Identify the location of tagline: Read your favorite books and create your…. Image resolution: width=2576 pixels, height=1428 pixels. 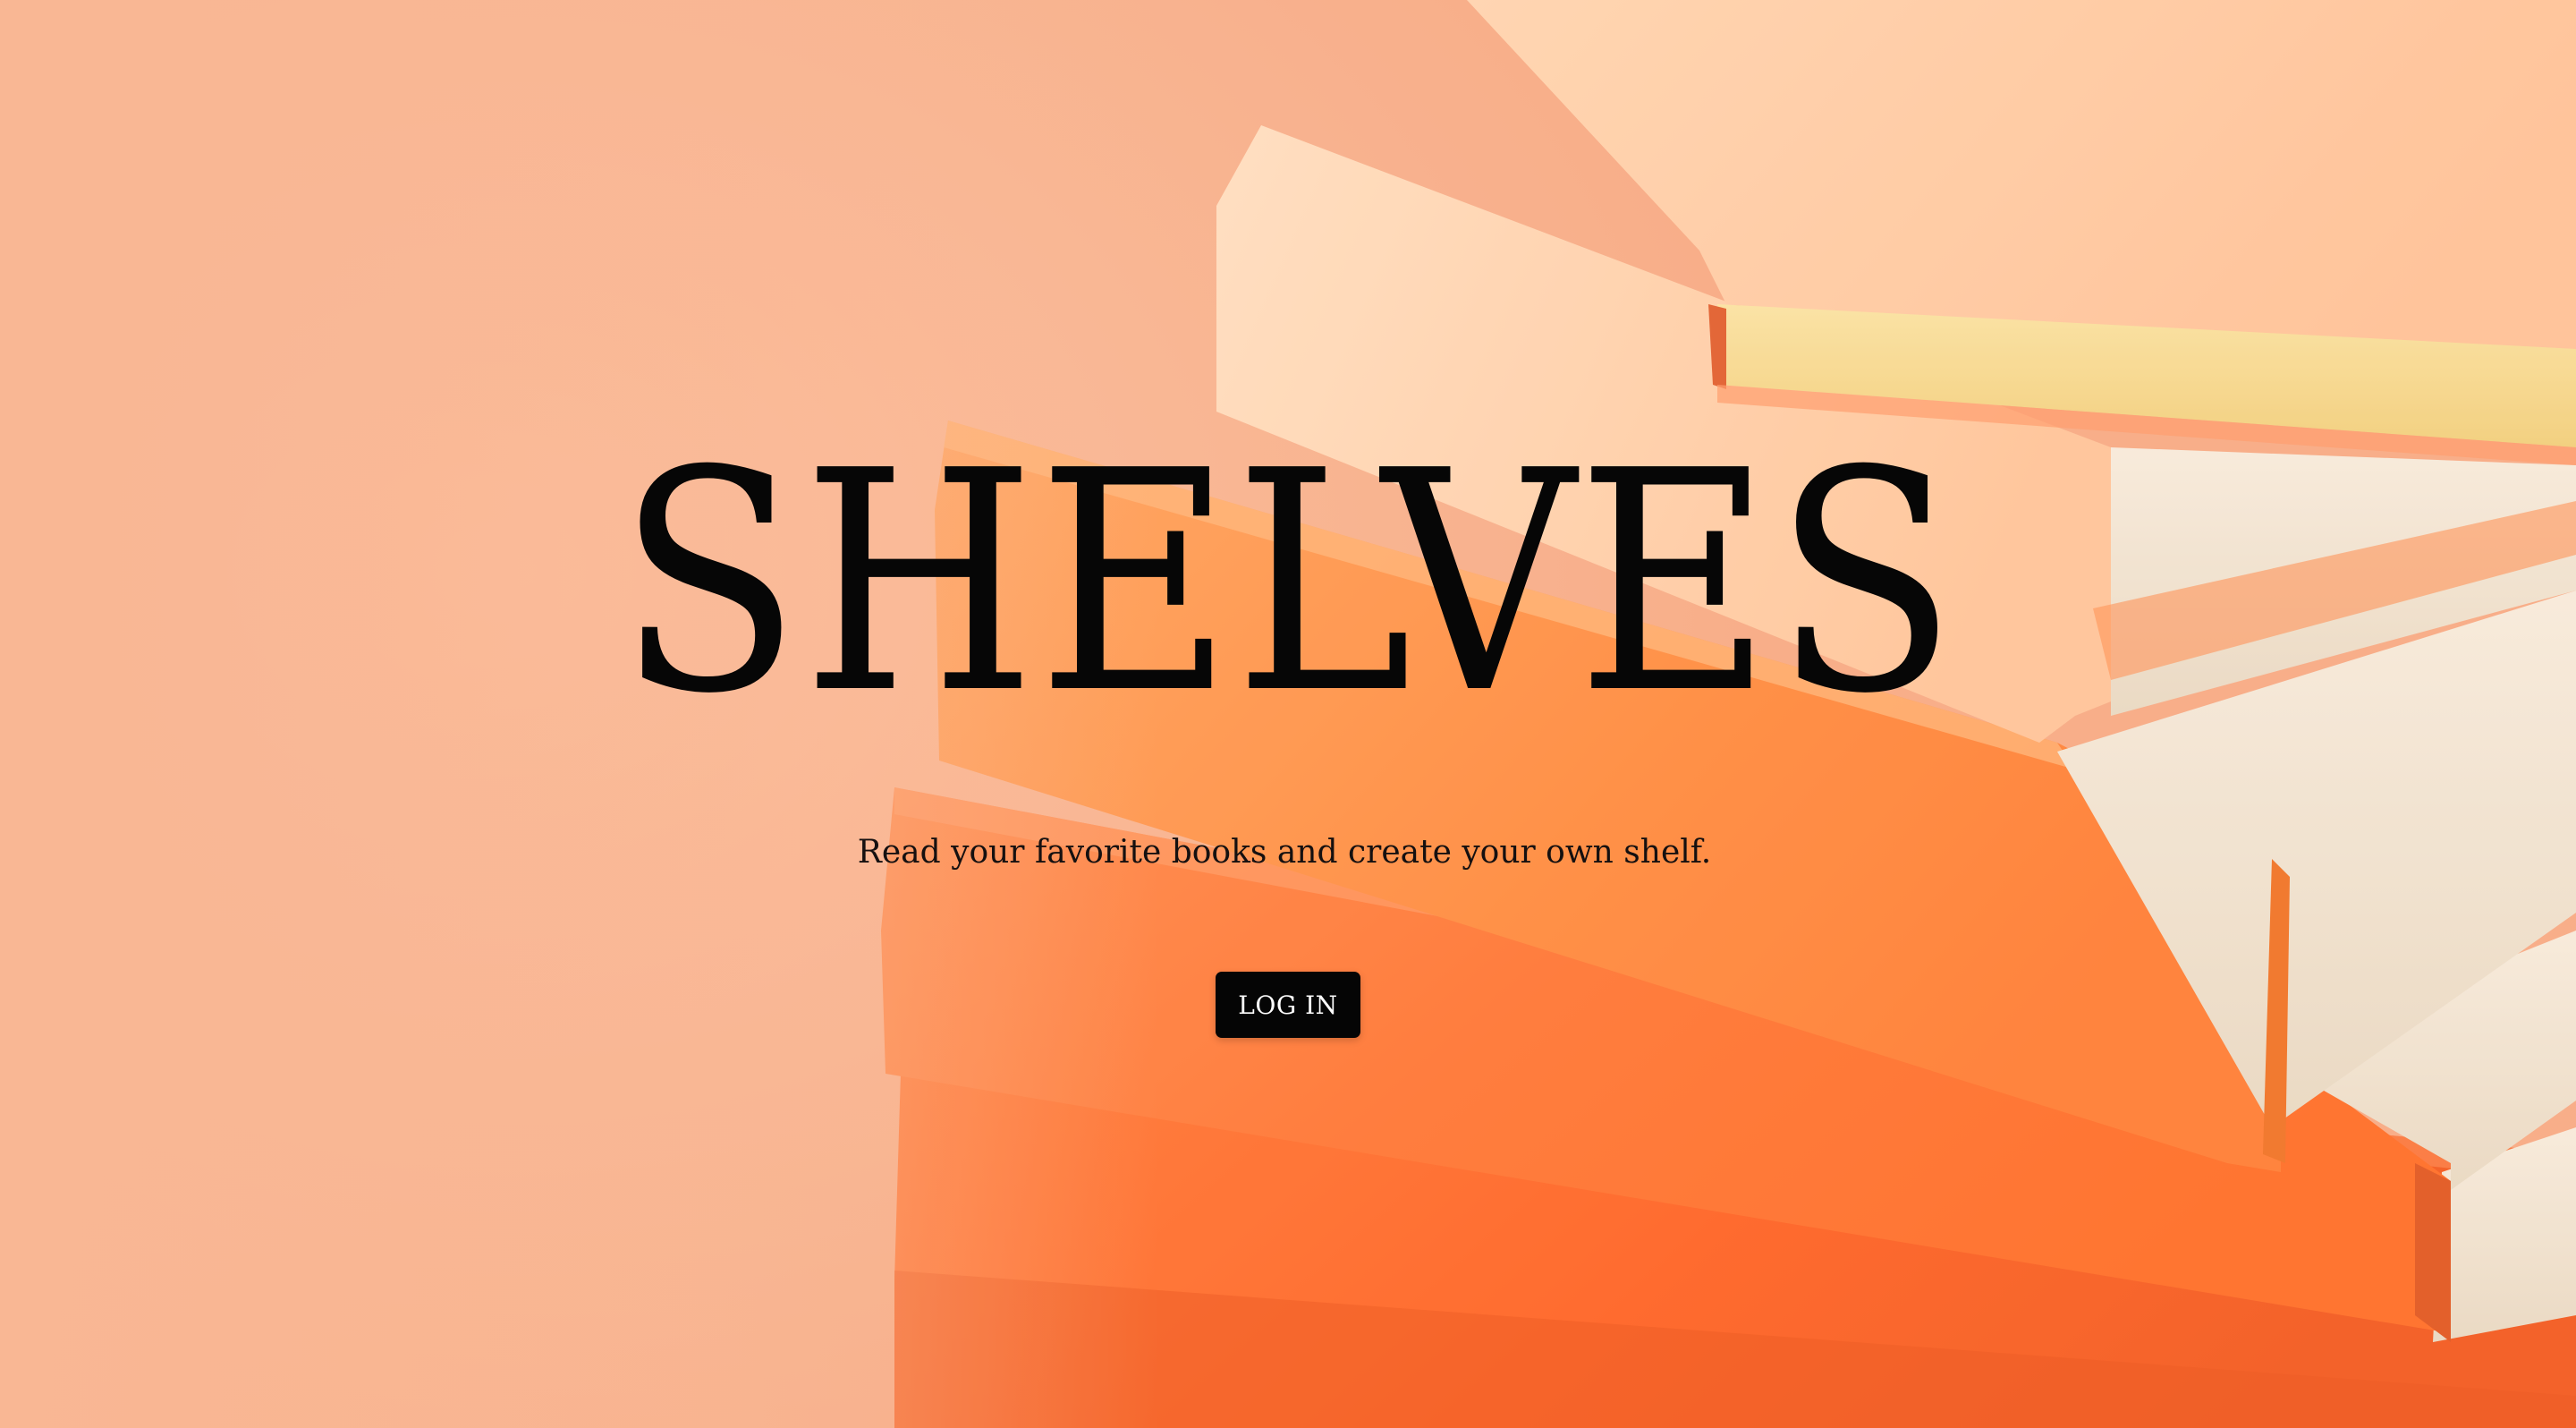
(1284, 853).